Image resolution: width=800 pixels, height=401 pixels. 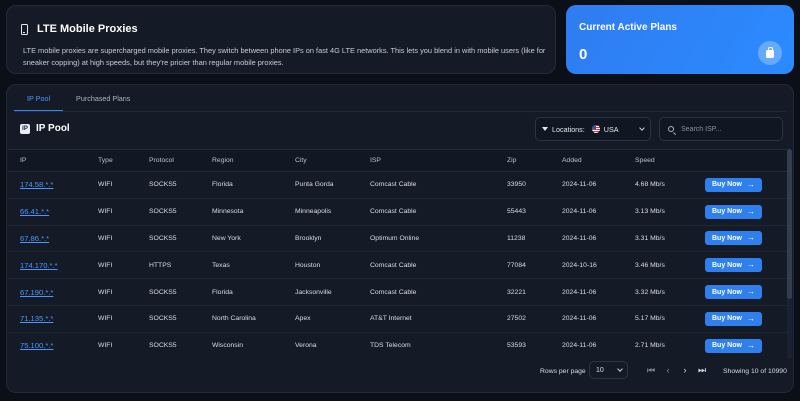 I want to click on cell-region: New York, so click(x=241, y=239).